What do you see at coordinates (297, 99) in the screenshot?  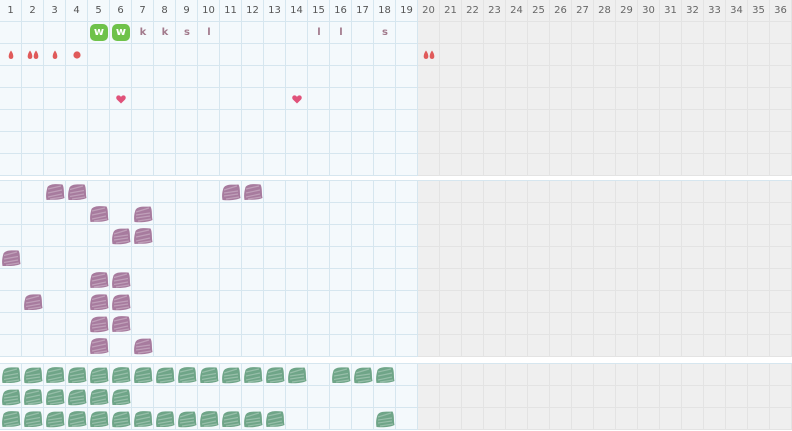 I see `heart-icon` at bounding box center [297, 99].